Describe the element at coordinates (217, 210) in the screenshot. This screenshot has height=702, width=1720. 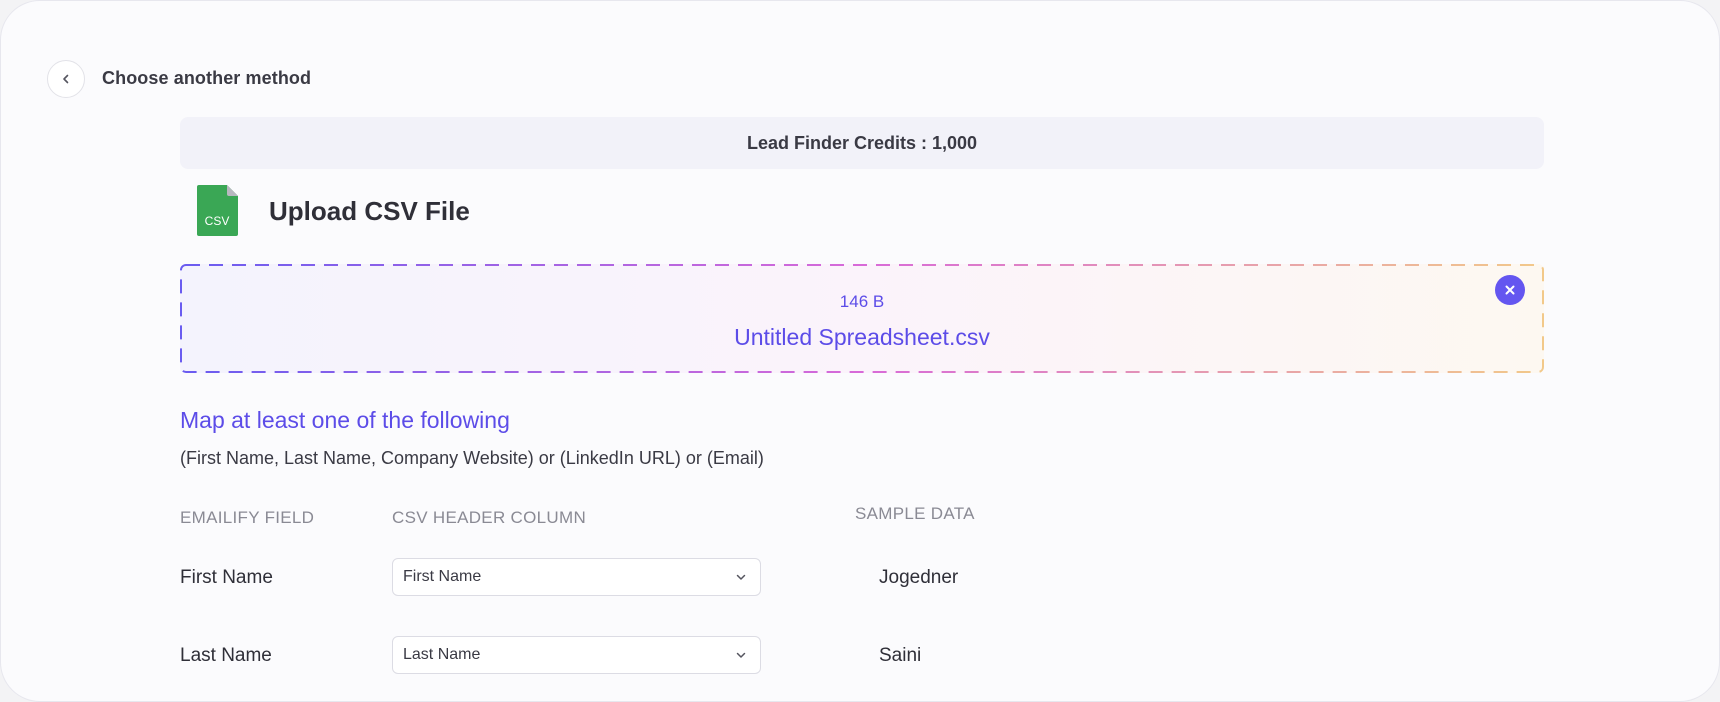
I see `csv-file-icon: CSV` at that location.